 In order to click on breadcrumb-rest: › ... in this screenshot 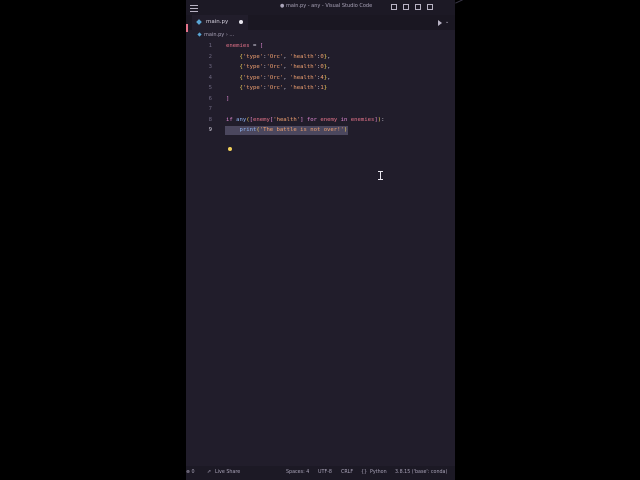, I will do `click(230, 35)`.